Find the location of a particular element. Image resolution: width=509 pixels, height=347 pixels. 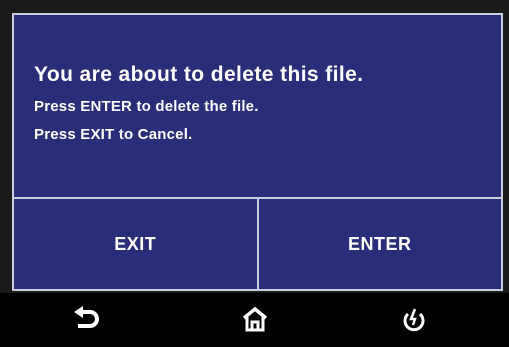

home-button is located at coordinates (255, 319).